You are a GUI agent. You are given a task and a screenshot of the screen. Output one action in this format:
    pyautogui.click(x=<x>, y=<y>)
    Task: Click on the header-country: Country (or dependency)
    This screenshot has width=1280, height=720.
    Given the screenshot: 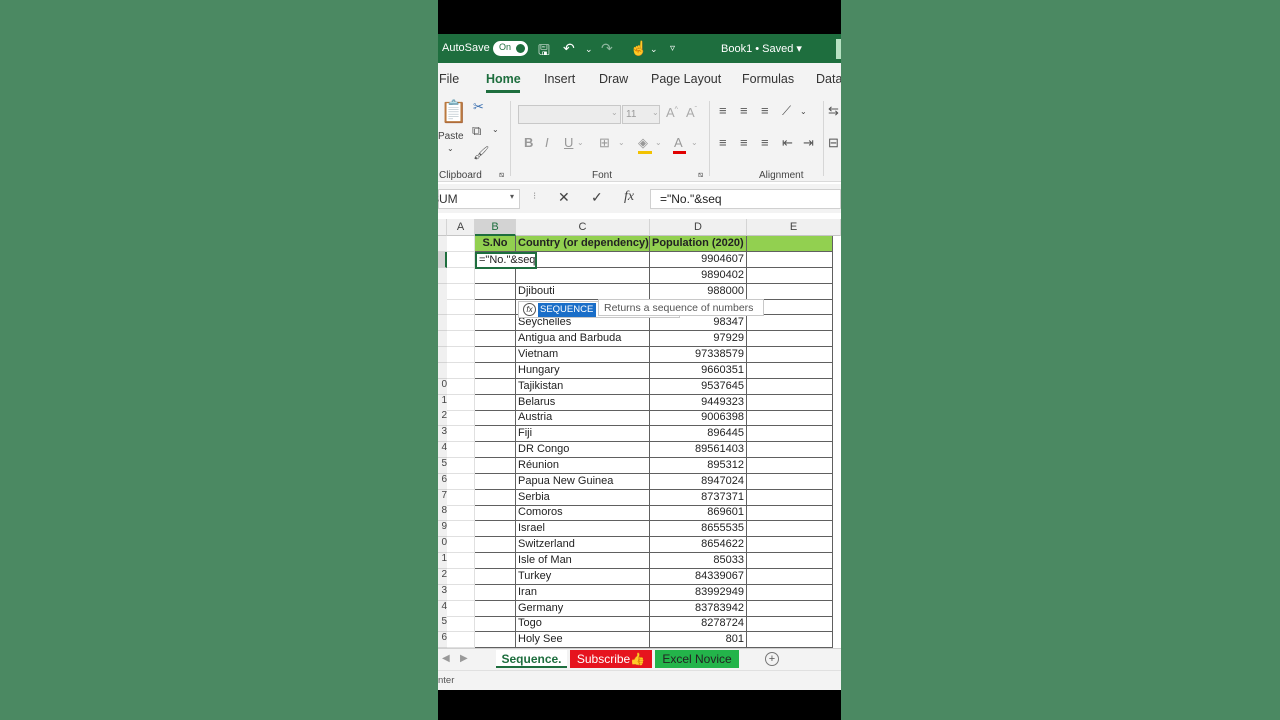 What is the action you would take?
    pyautogui.click(x=583, y=244)
    